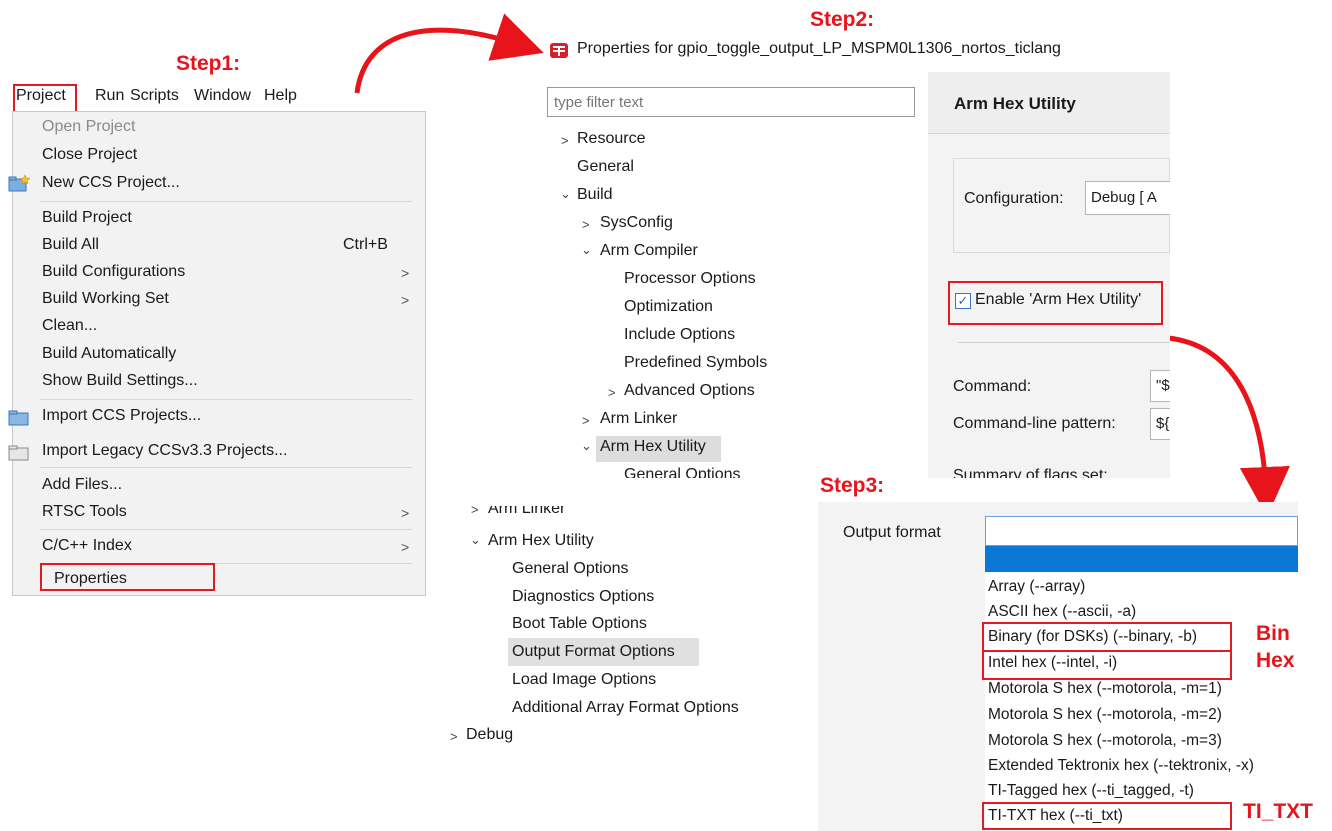 This screenshot has width=1332, height=831. I want to click on command-line-pattern-label: Command-line pattern:, so click(1034, 423).